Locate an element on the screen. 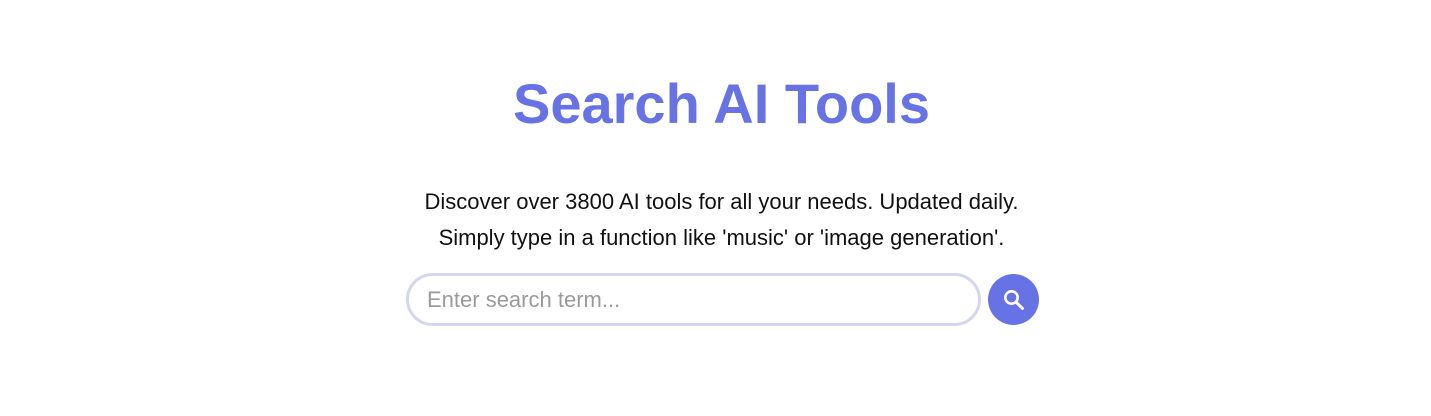 Image resolution: width=1431 pixels, height=416 pixels. search-button is located at coordinates (1013, 299).